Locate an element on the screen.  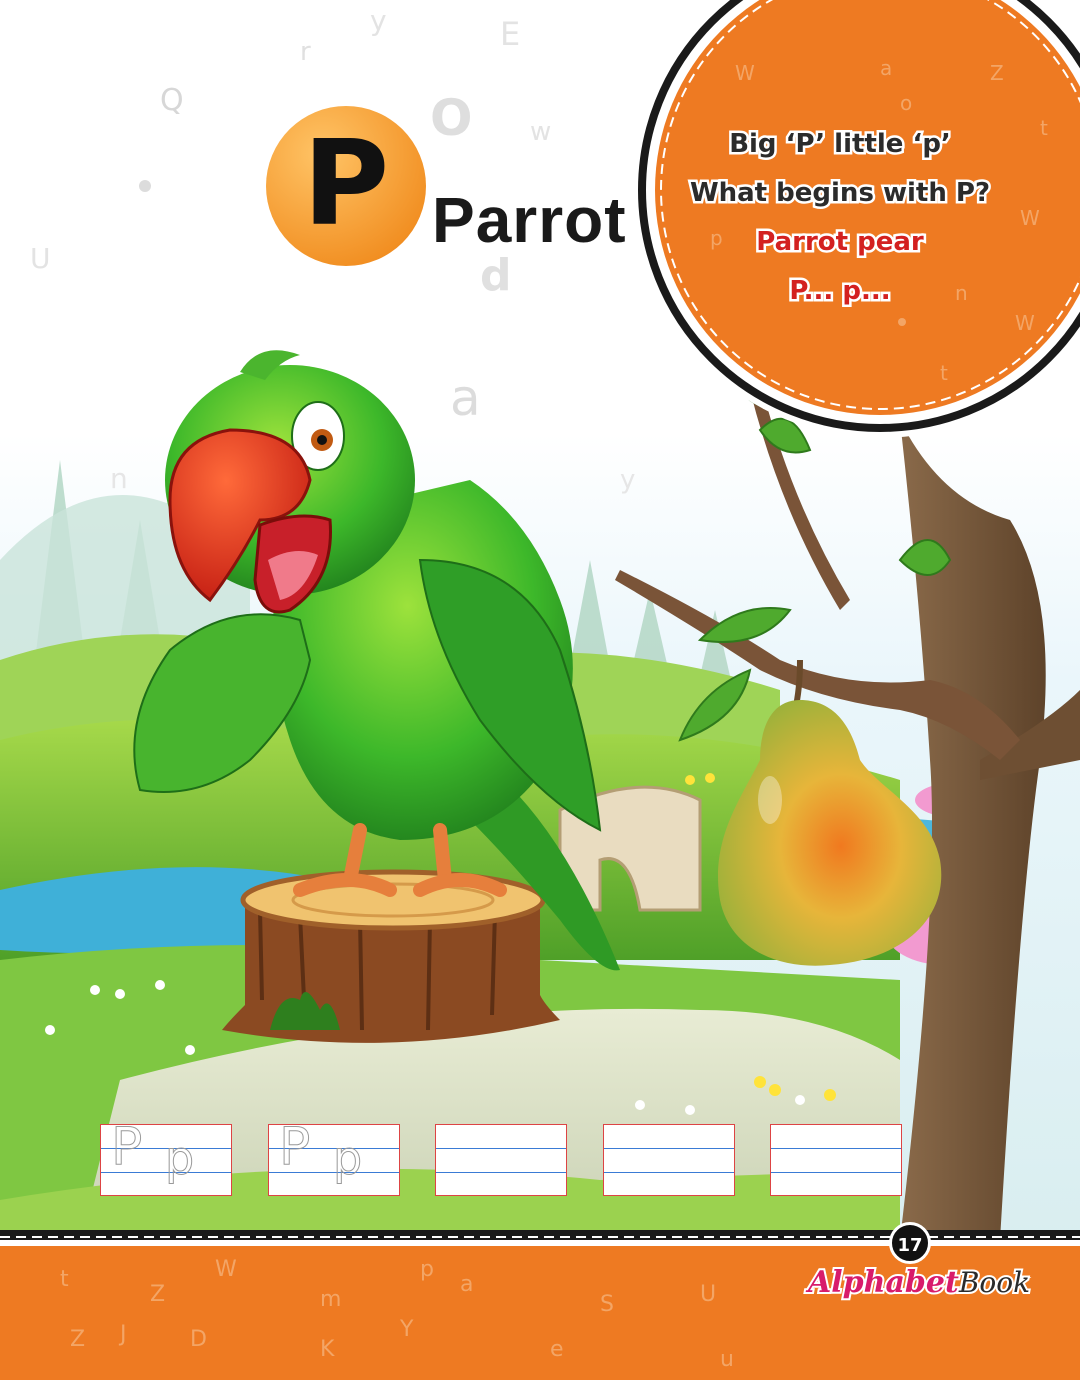
svg-text: r is located at coordinates (305, 52).